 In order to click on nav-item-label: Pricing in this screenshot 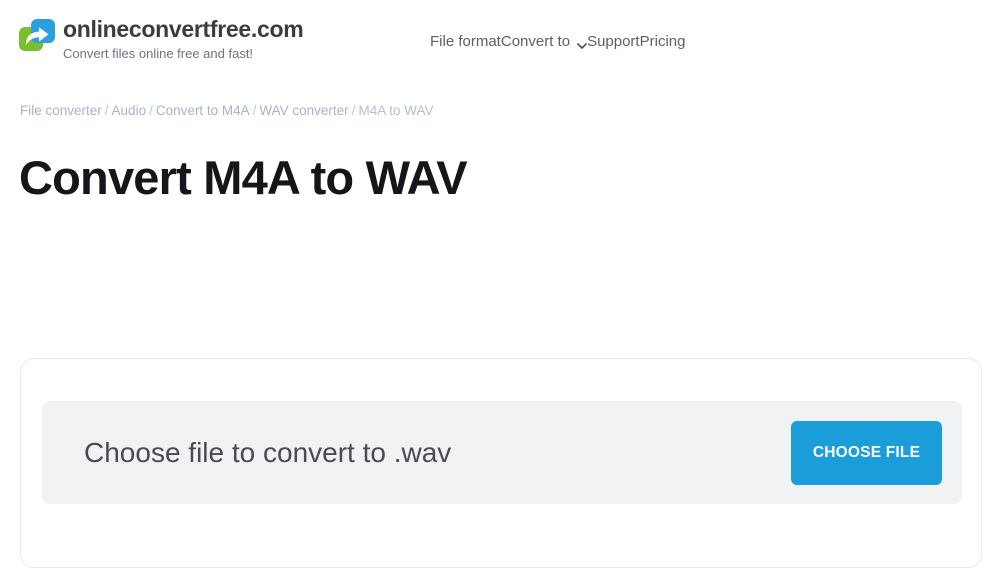, I will do `click(662, 41)`.